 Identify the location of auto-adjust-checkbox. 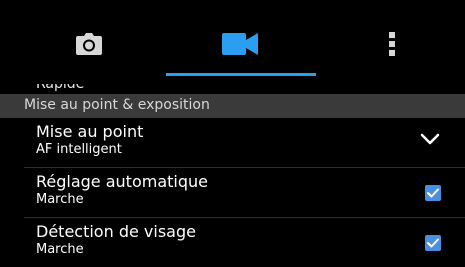
(433, 193).